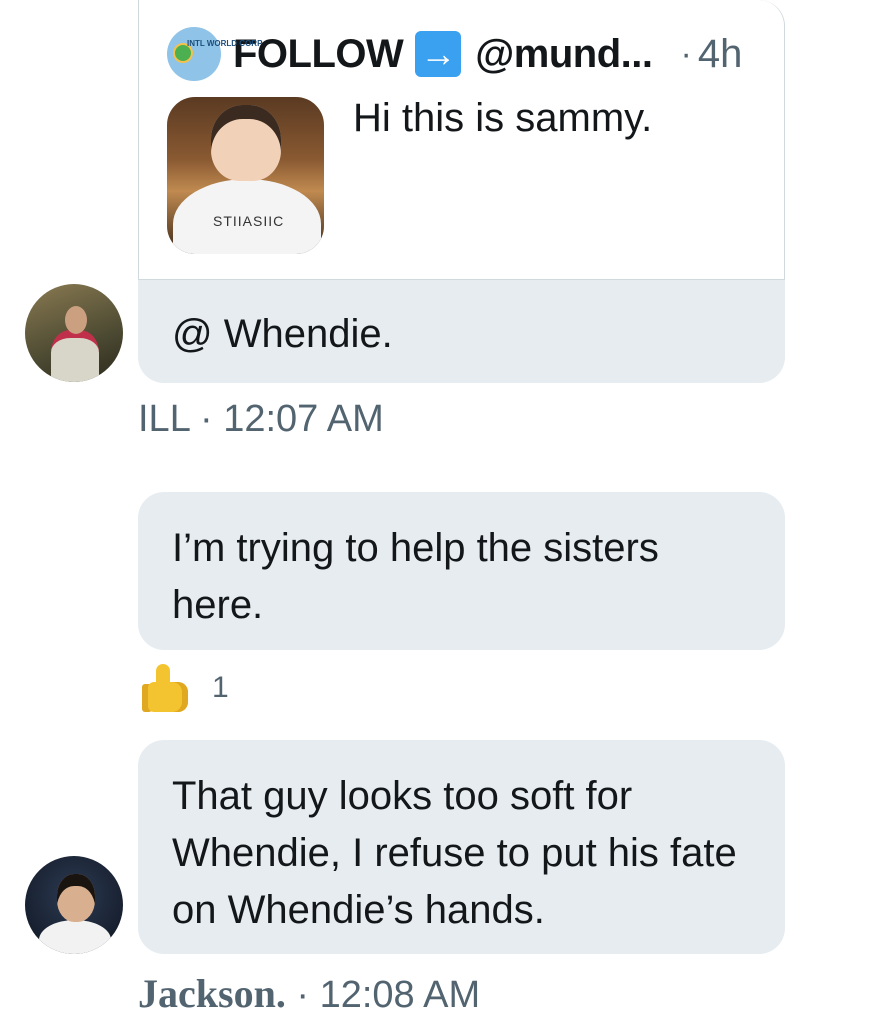  I want to click on avatar-shirt, so click(75, 937).